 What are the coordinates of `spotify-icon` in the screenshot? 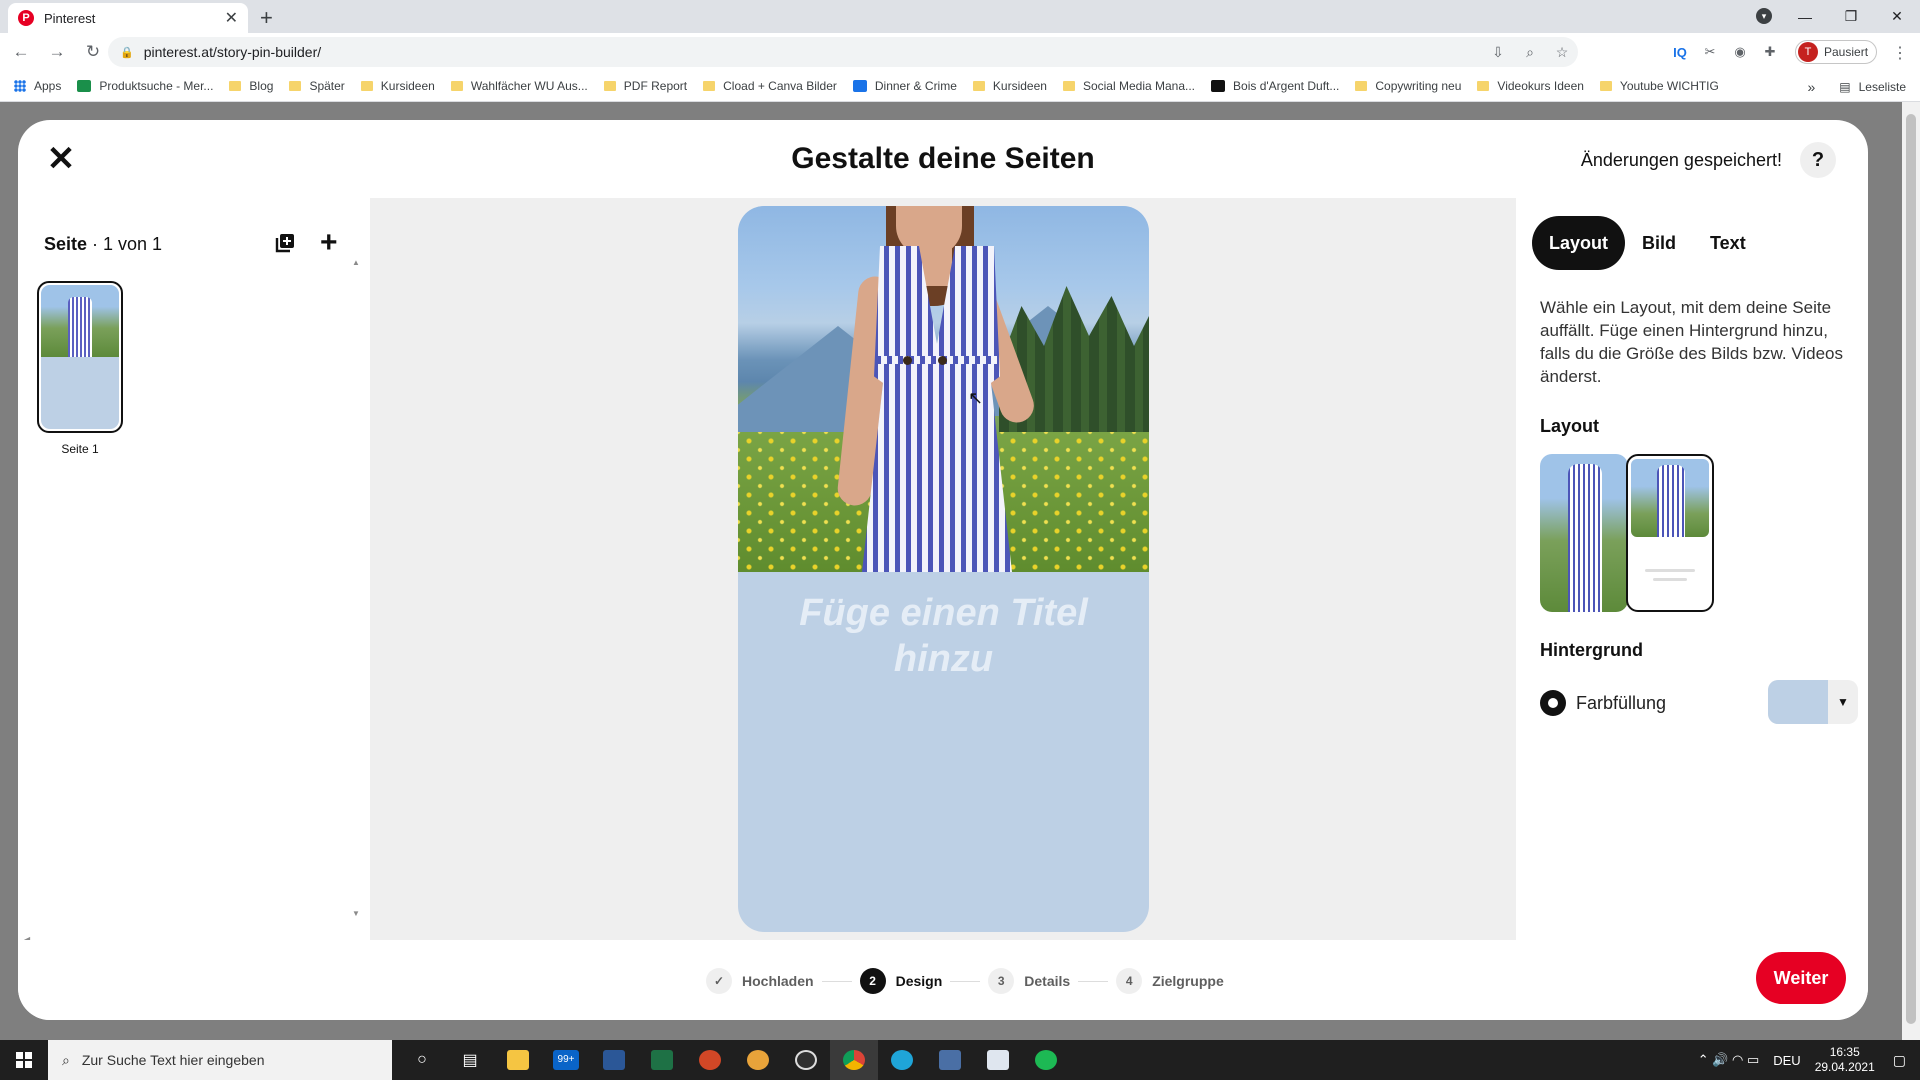 It's located at (1046, 1060).